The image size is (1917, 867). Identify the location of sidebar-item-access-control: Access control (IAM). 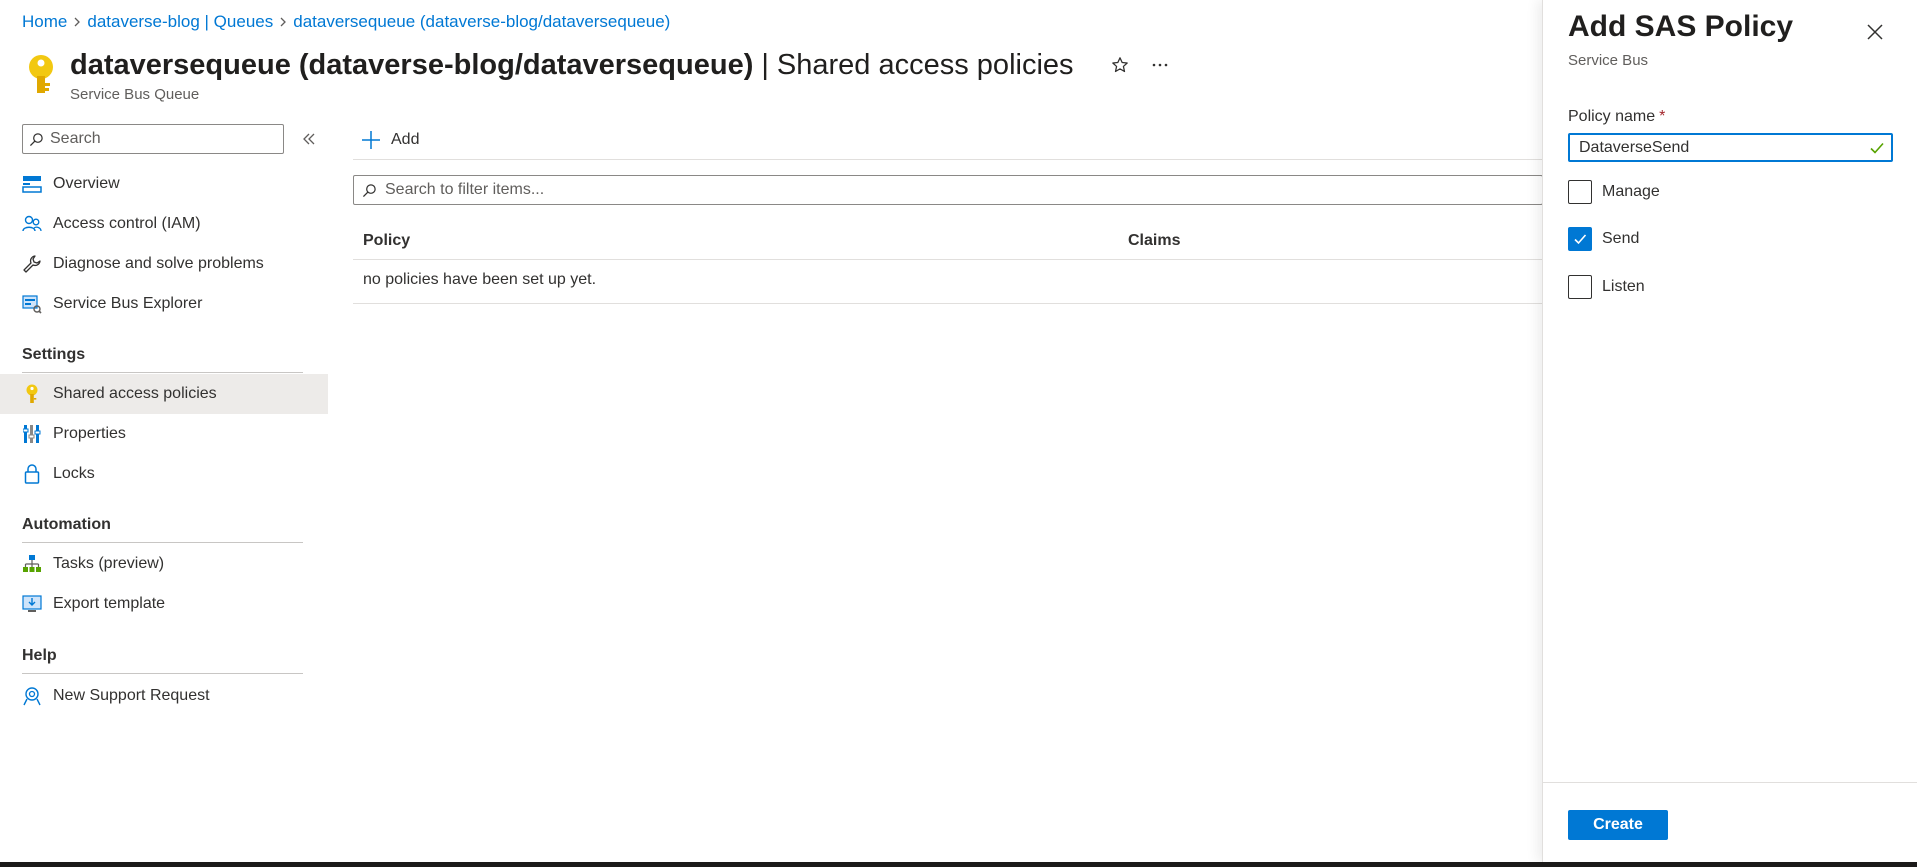
(164, 224).